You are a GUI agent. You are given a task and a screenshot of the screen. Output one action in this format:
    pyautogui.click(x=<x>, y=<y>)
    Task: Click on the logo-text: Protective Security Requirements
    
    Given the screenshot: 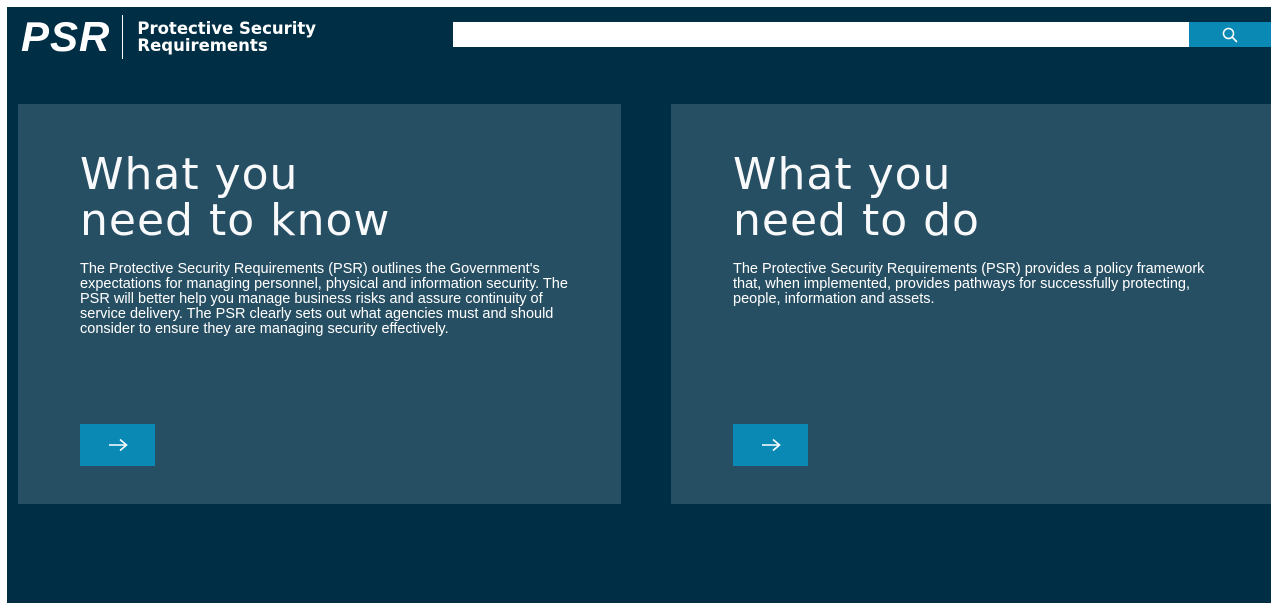 What is the action you would take?
    pyautogui.click(x=226, y=37)
    